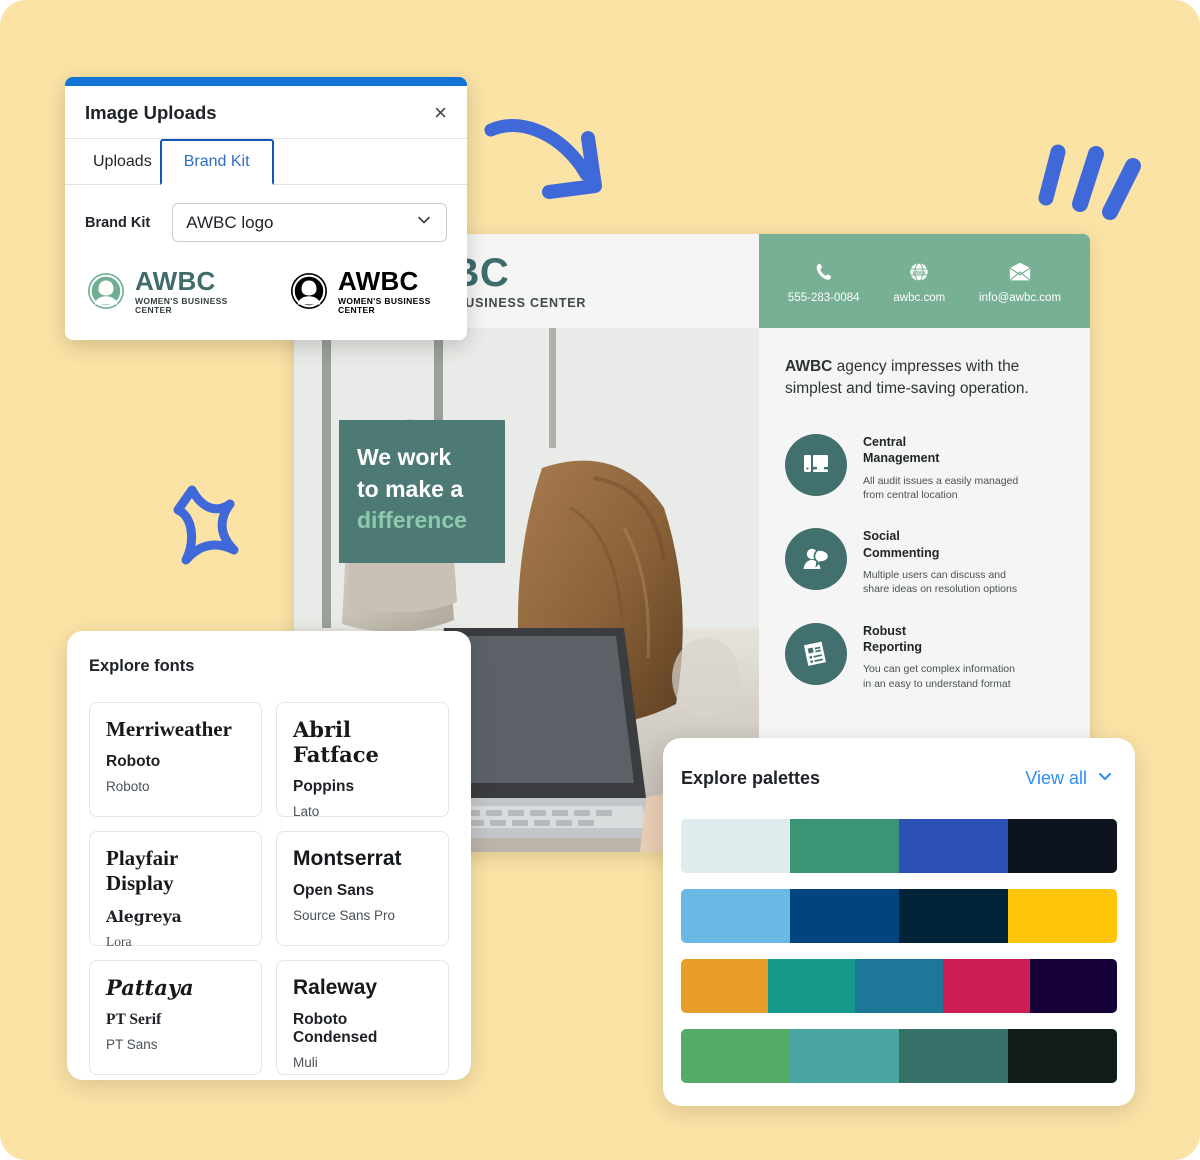  I want to click on contact-email: info@awbc.com, so click(1020, 281).